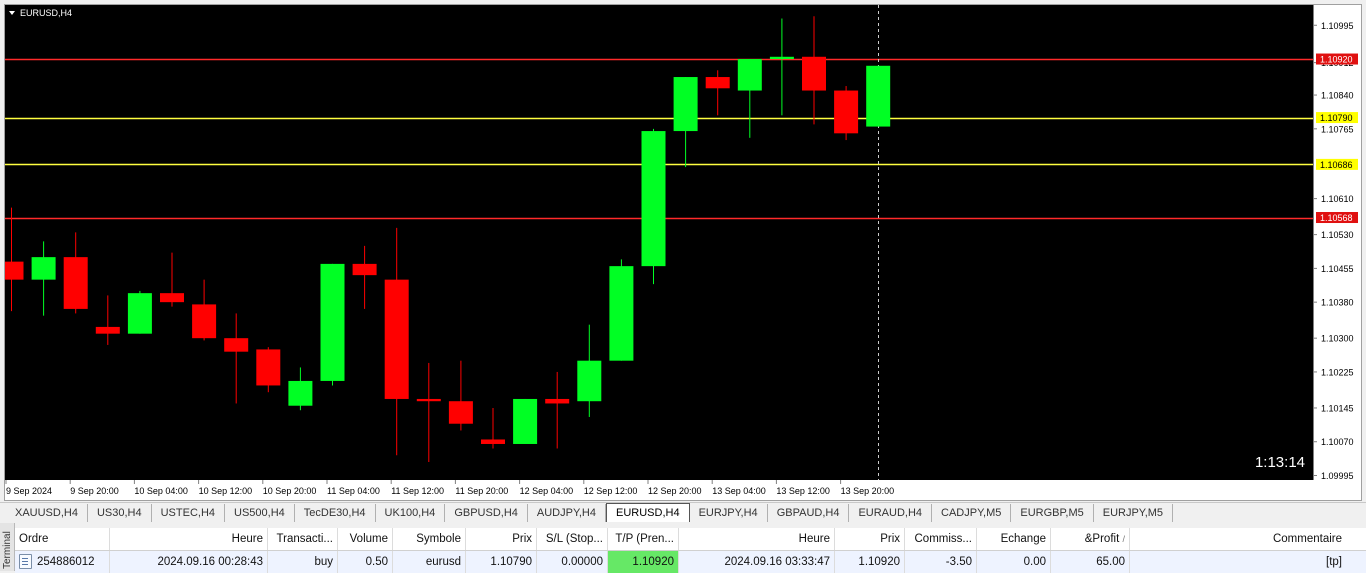  I want to click on tab-eurgbp-m5: EURGBP,M5, so click(1052, 512).